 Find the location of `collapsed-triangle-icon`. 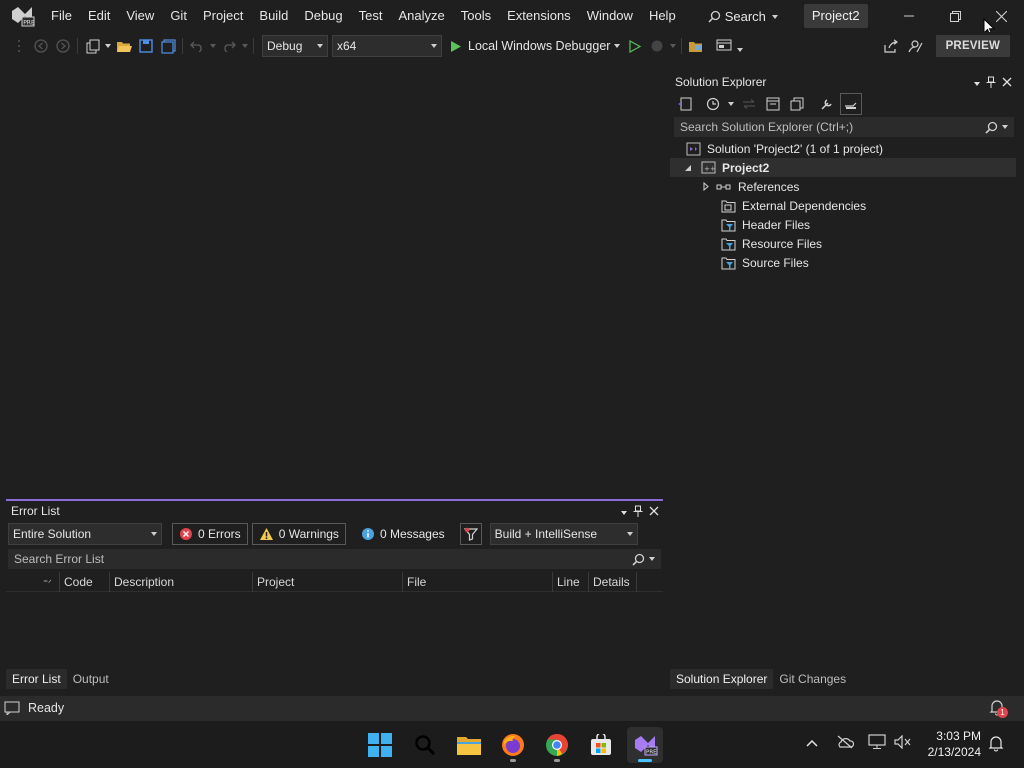

collapsed-triangle-icon is located at coordinates (706, 186).